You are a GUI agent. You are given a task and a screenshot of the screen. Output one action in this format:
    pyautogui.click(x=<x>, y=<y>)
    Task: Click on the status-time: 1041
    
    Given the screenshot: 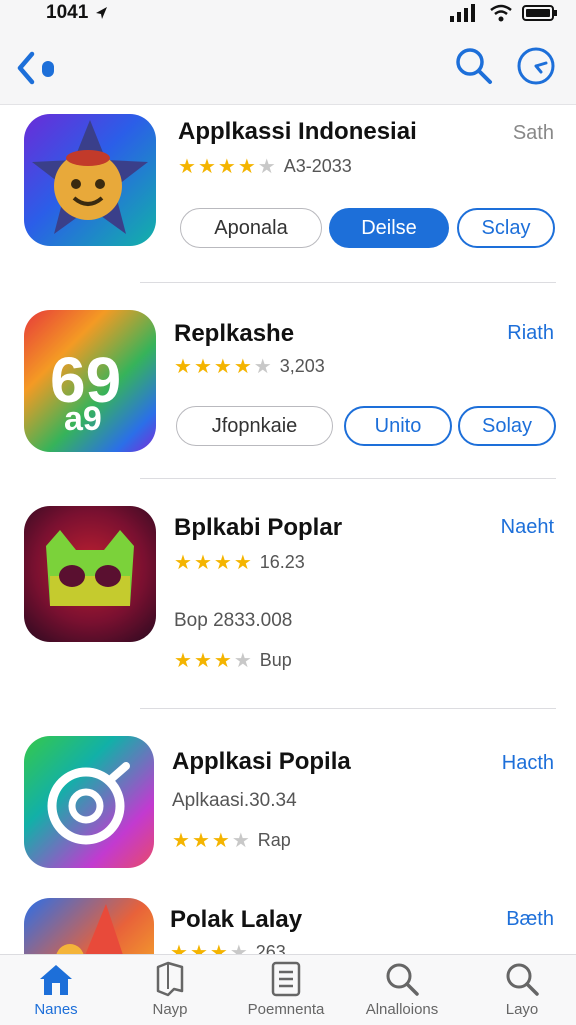 What is the action you would take?
    pyautogui.click(x=77, y=13)
    